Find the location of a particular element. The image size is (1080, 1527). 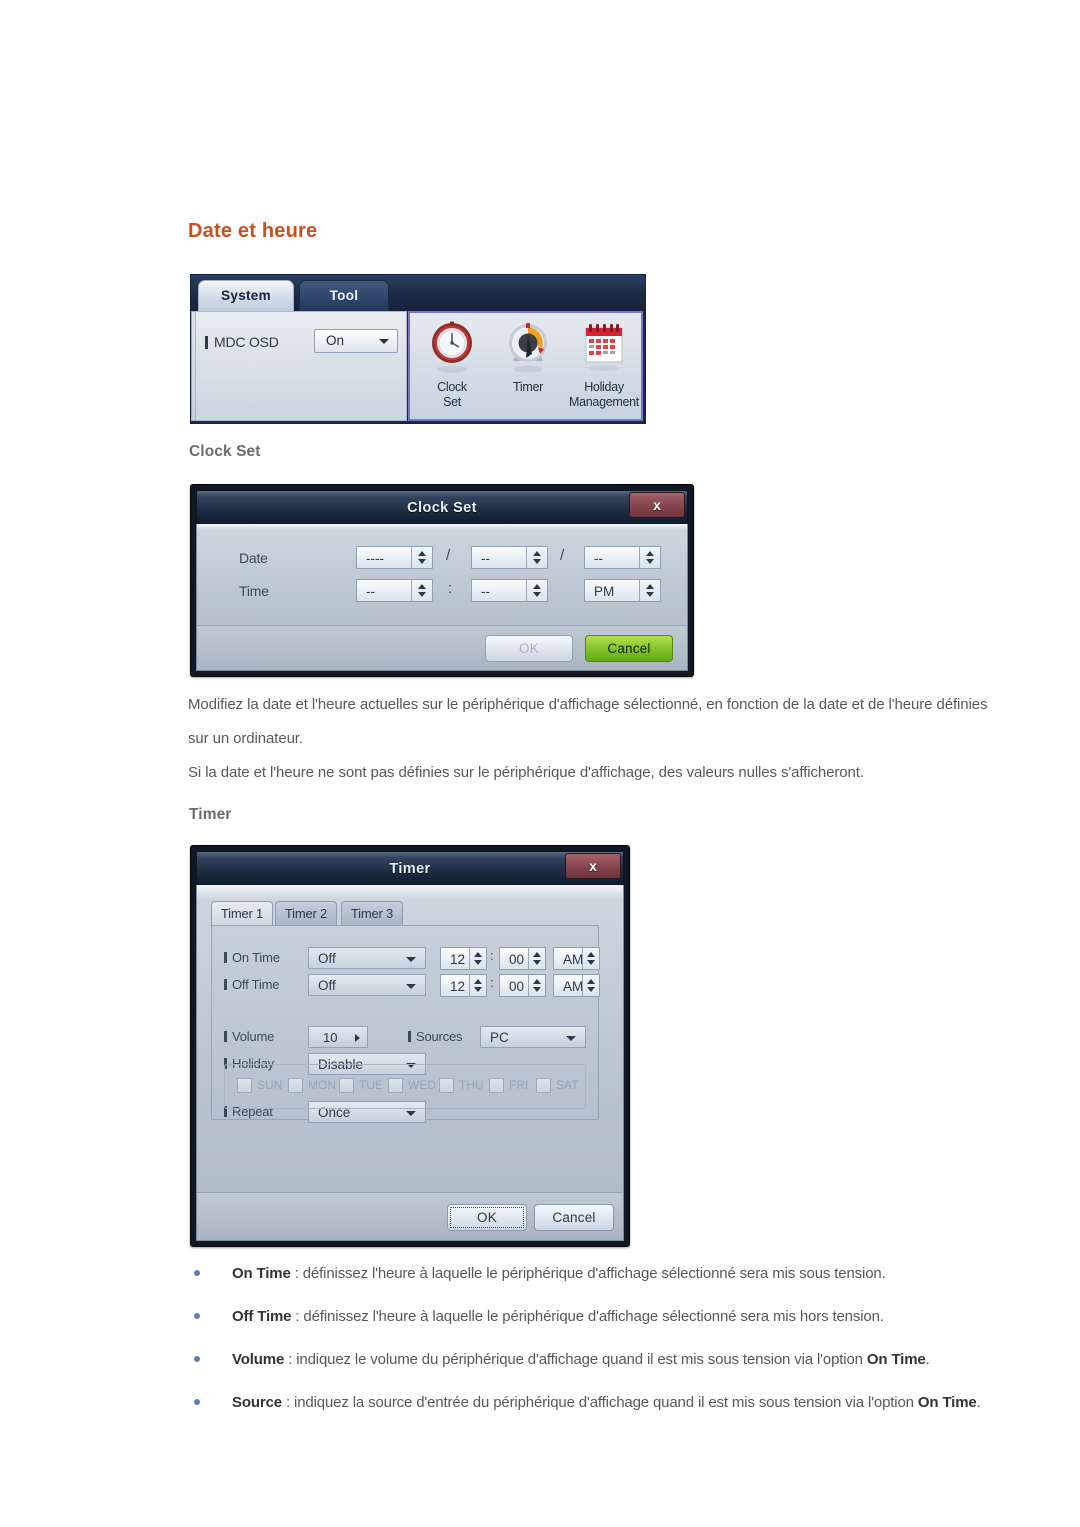

checkbox-thu is located at coordinates (446, 1085).